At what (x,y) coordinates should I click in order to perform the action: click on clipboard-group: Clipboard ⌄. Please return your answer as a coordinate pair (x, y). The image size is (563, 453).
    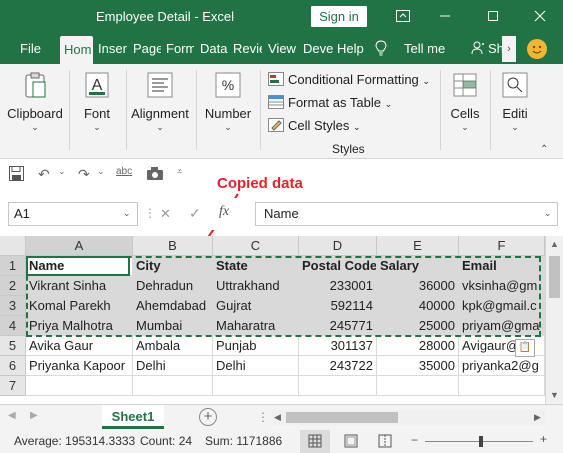
    Looking at the image, I should click on (35, 109).